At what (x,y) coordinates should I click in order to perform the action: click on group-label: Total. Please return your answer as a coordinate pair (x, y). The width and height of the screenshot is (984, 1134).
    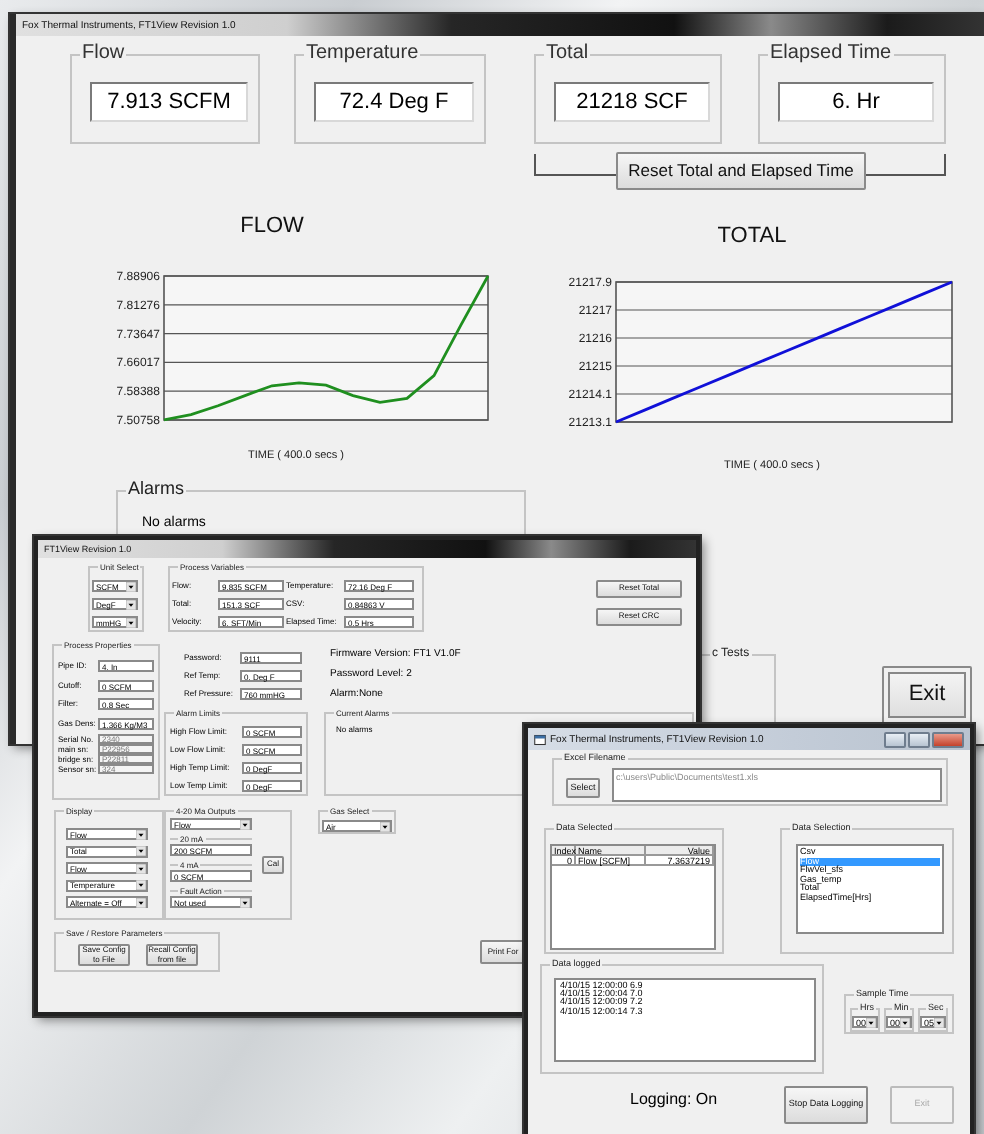
    Looking at the image, I should click on (567, 54).